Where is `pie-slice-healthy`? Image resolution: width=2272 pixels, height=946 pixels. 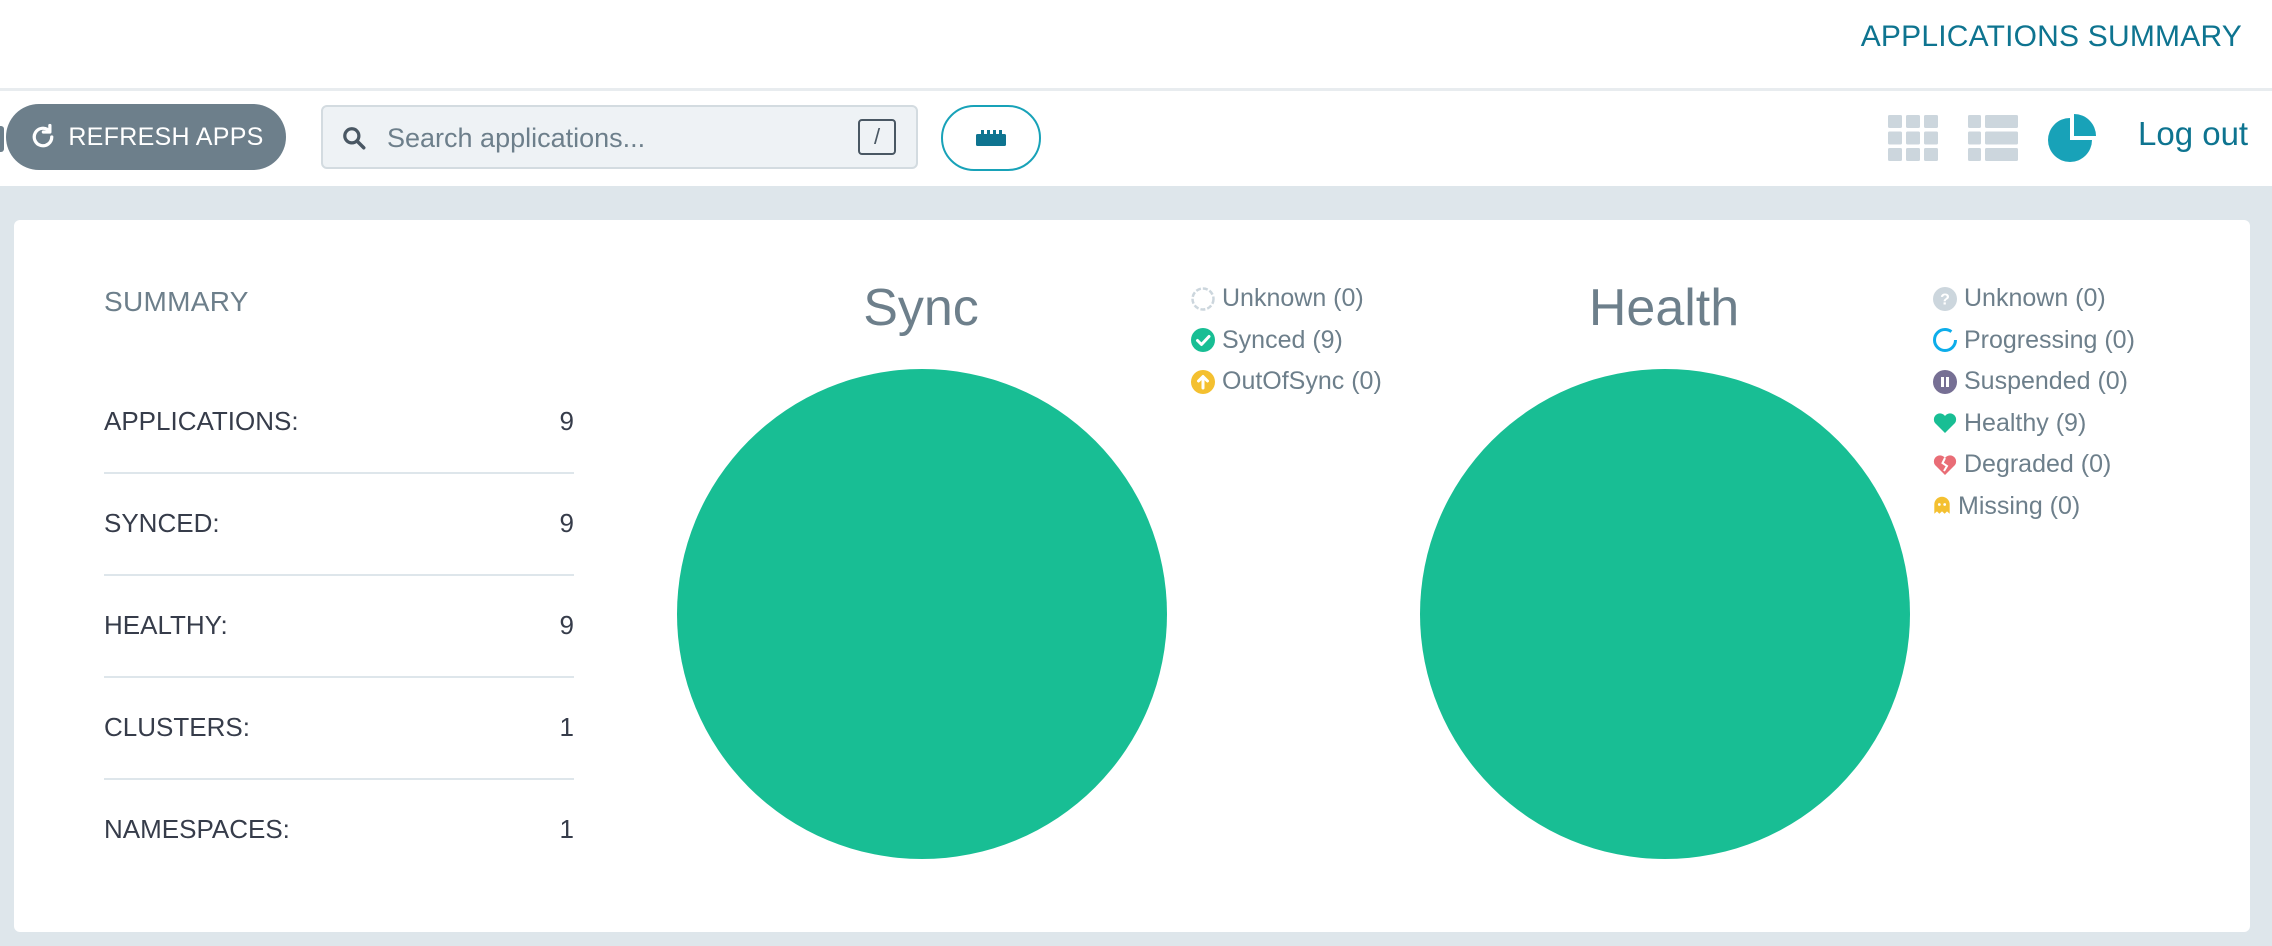 pie-slice-healthy is located at coordinates (1665, 614).